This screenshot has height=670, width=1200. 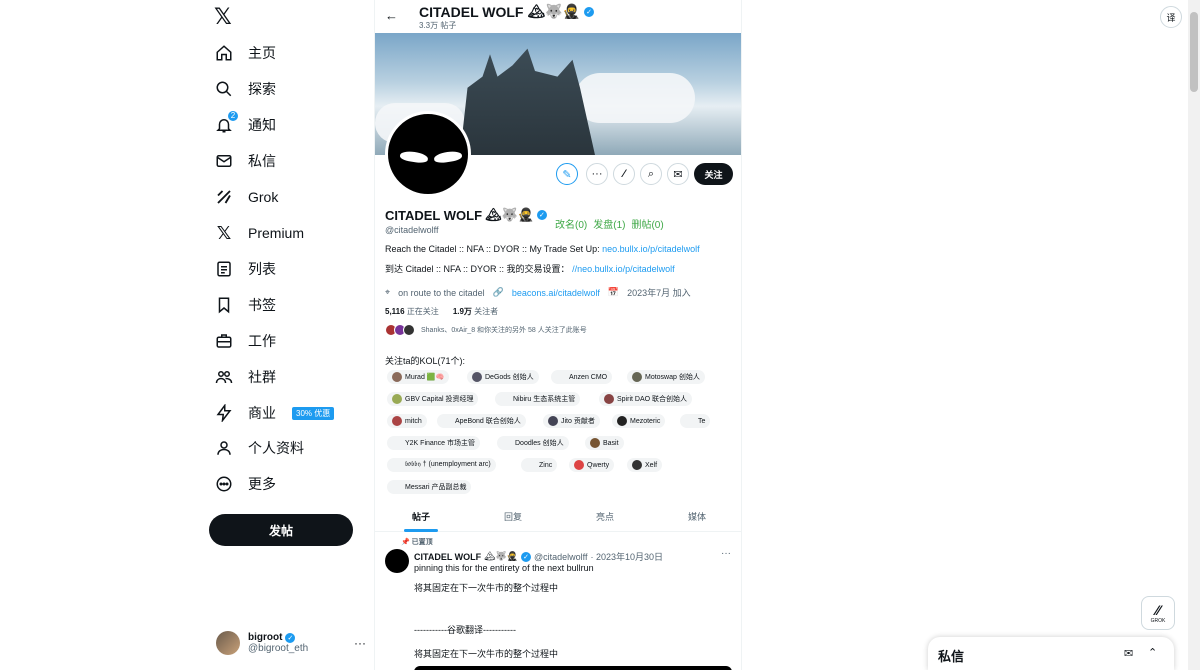 I want to click on new-message-icon: ✉, so click(x=1128, y=653).